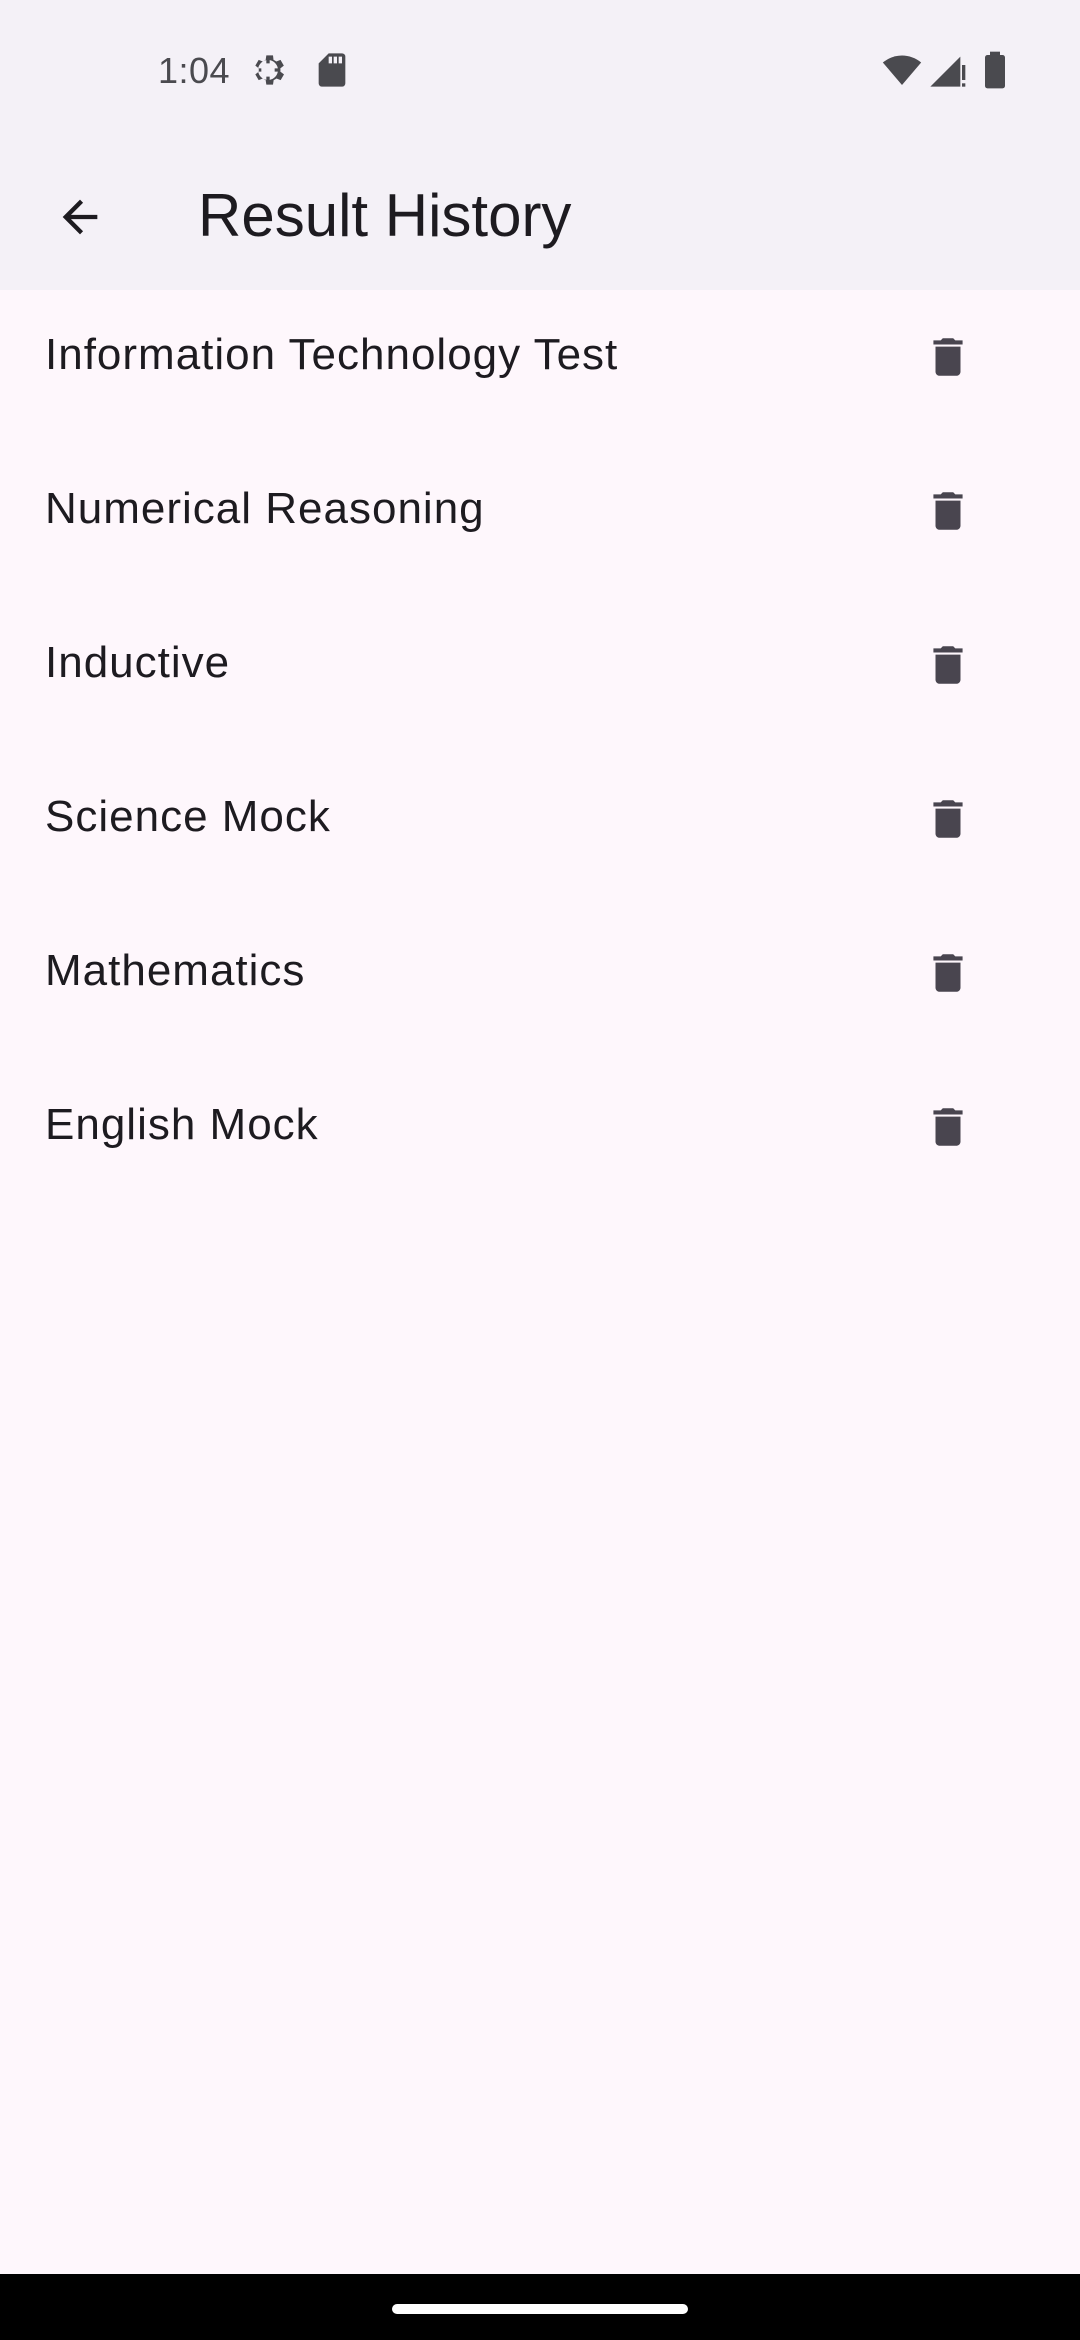 This screenshot has width=1080, height=2340. I want to click on sd-card-icon, so click(332, 70).